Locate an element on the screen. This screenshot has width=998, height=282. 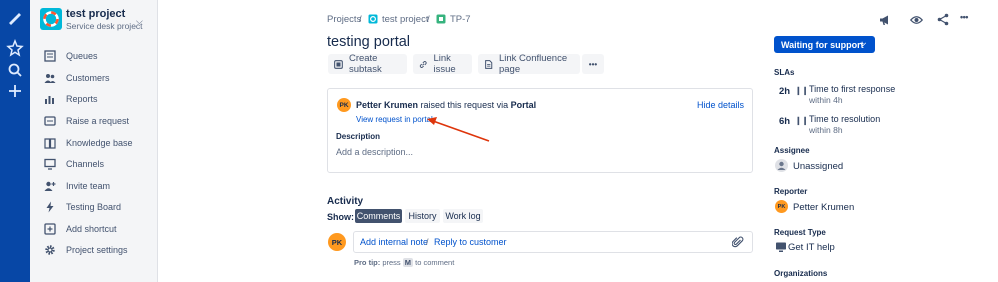
pro-tip: Pro tip: press M to comment is located at coordinates (404, 262).